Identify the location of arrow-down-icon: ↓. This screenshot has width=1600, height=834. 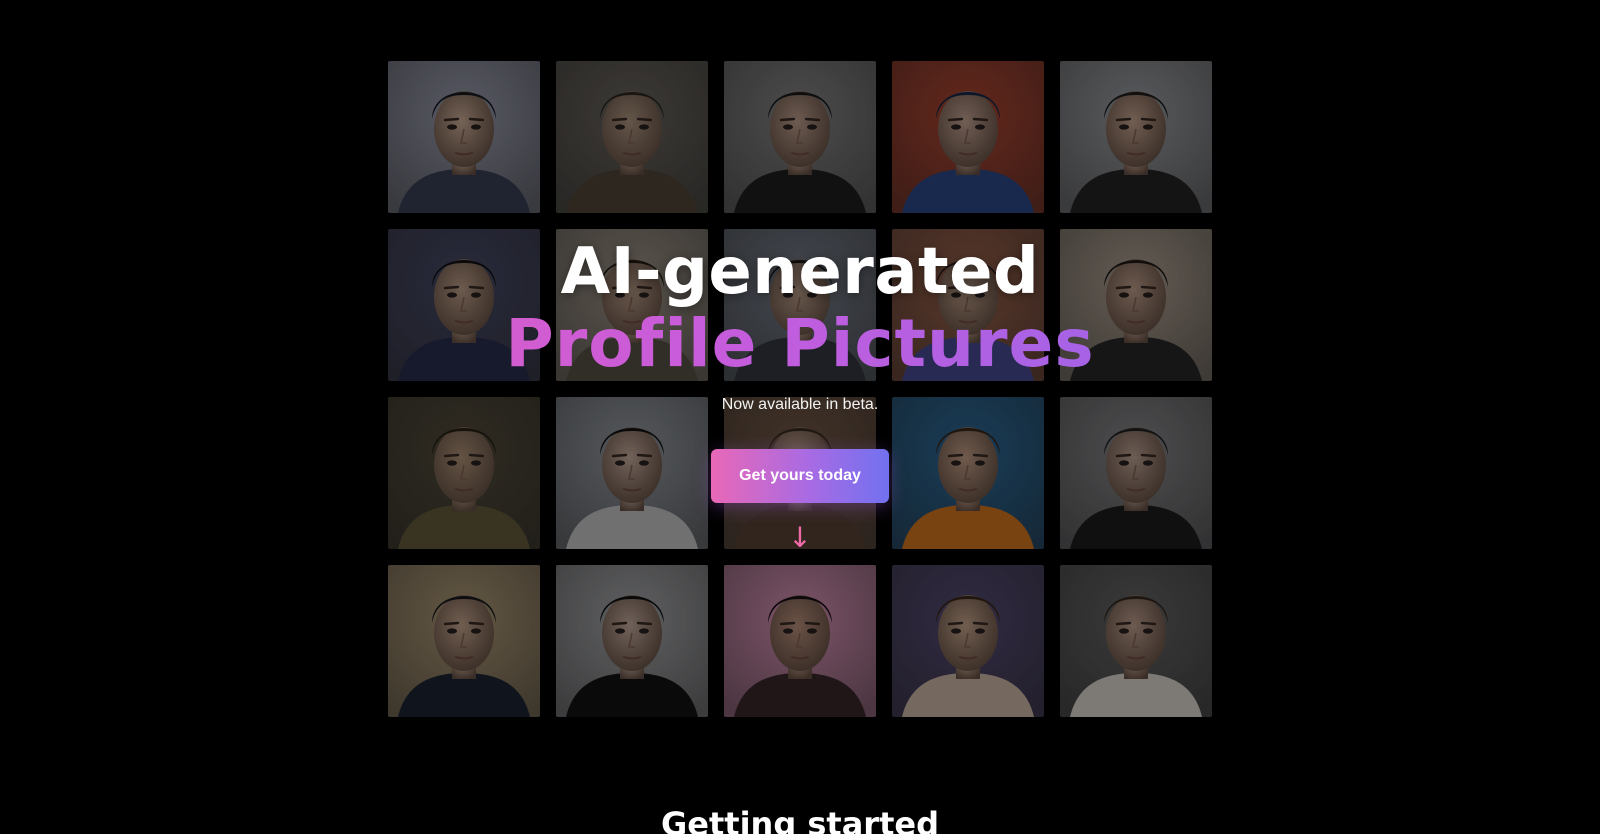
(800, 538).